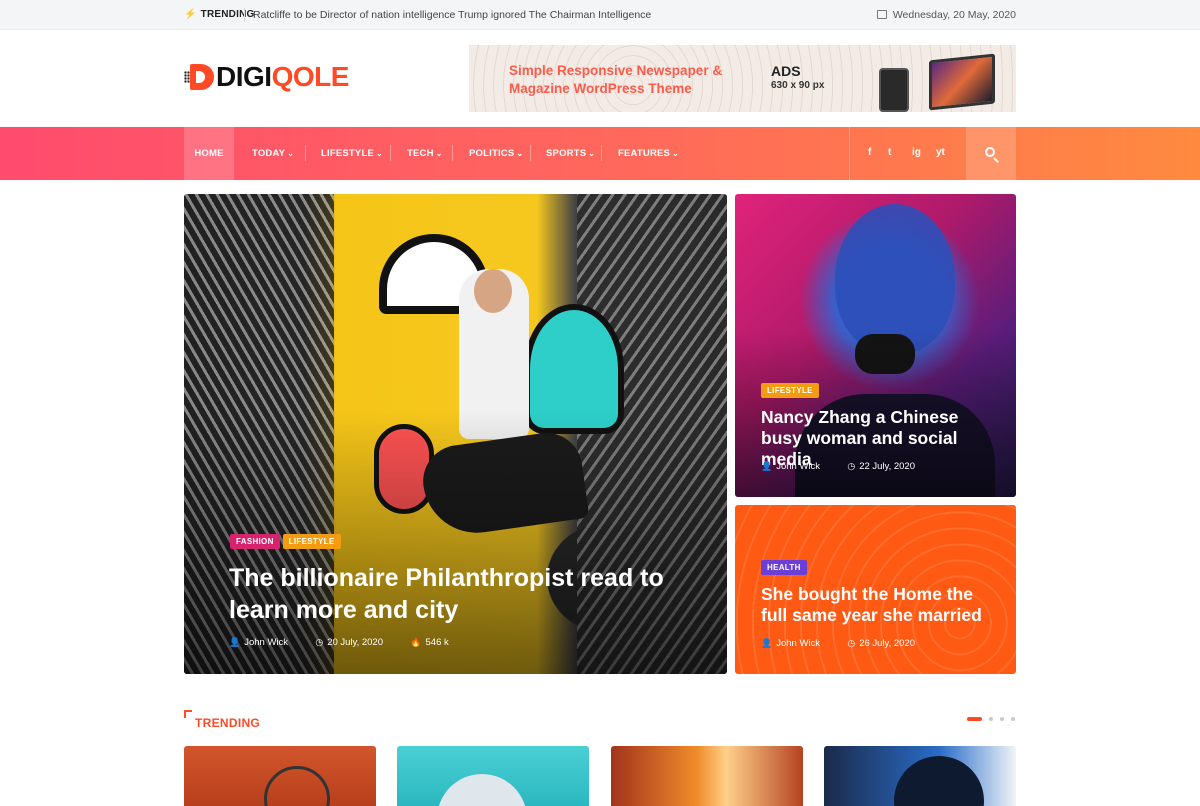 This screenshot has height=806, width=1200. I want to click on category-badge-fashion: FASHION, so click(255, 541).